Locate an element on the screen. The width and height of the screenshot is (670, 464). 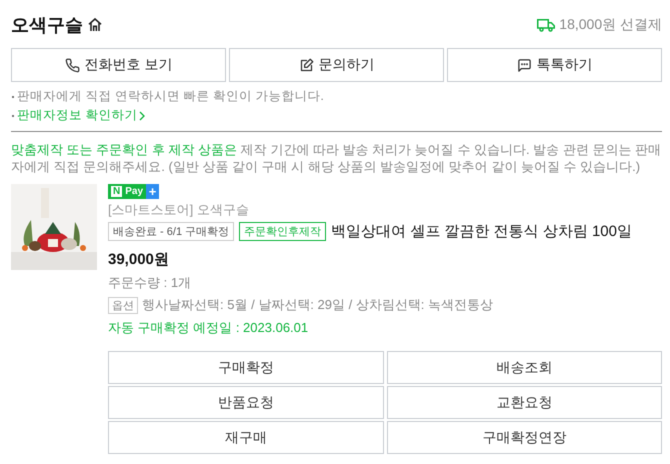
store-name: [스마트스토어] 오색구슬 is located at coordinates (179, 210).